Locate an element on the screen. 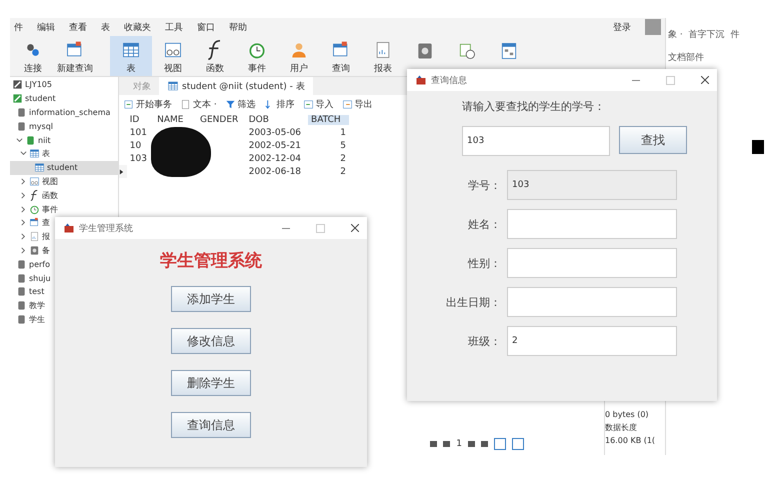  menu-item: 编辑 is located at coordinates (46, 27).